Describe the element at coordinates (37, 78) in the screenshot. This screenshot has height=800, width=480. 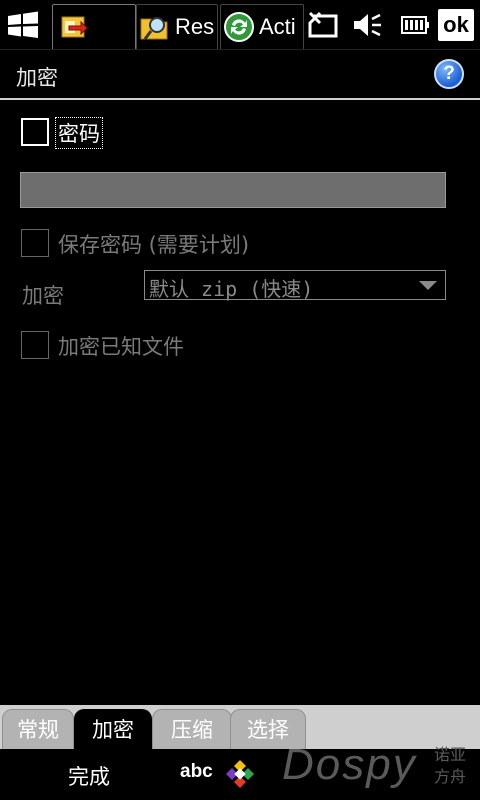
I see `page-title: 加密` at that location.